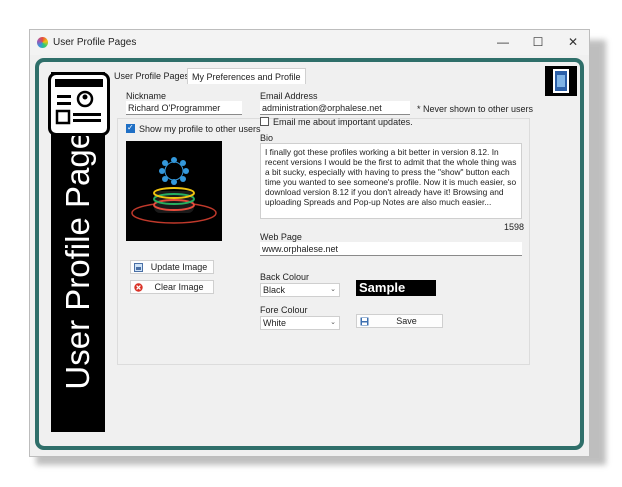 This screenshot has height=487, width=622. Describe the element at coordinates (77, 252) in the screenshot. I see `banner-title: User Profile Pages` at that location.